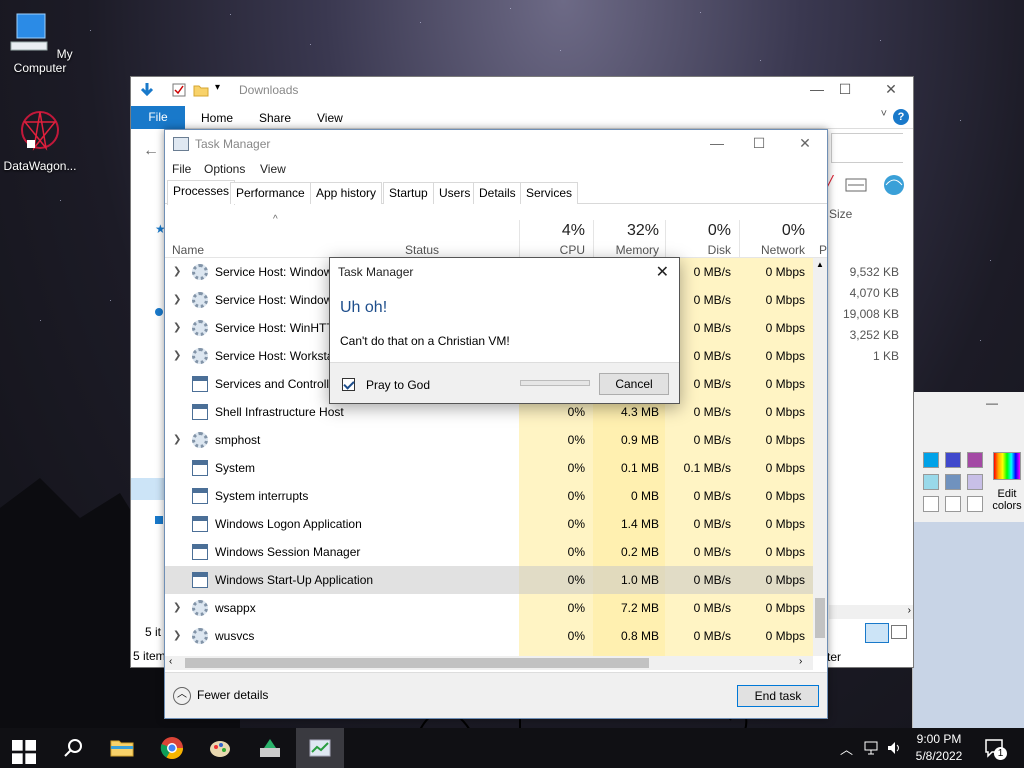 This screenshot has height=768, width=1024. I want to click on this-pc-item, so click(148, 489).